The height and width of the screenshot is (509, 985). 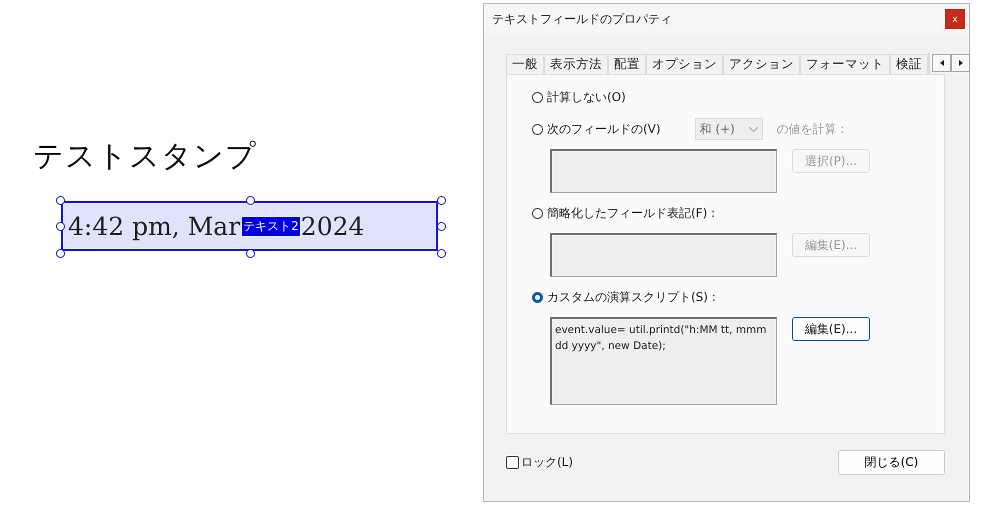 I want to click on right-arrow-icon, so click(x=960, y=63).